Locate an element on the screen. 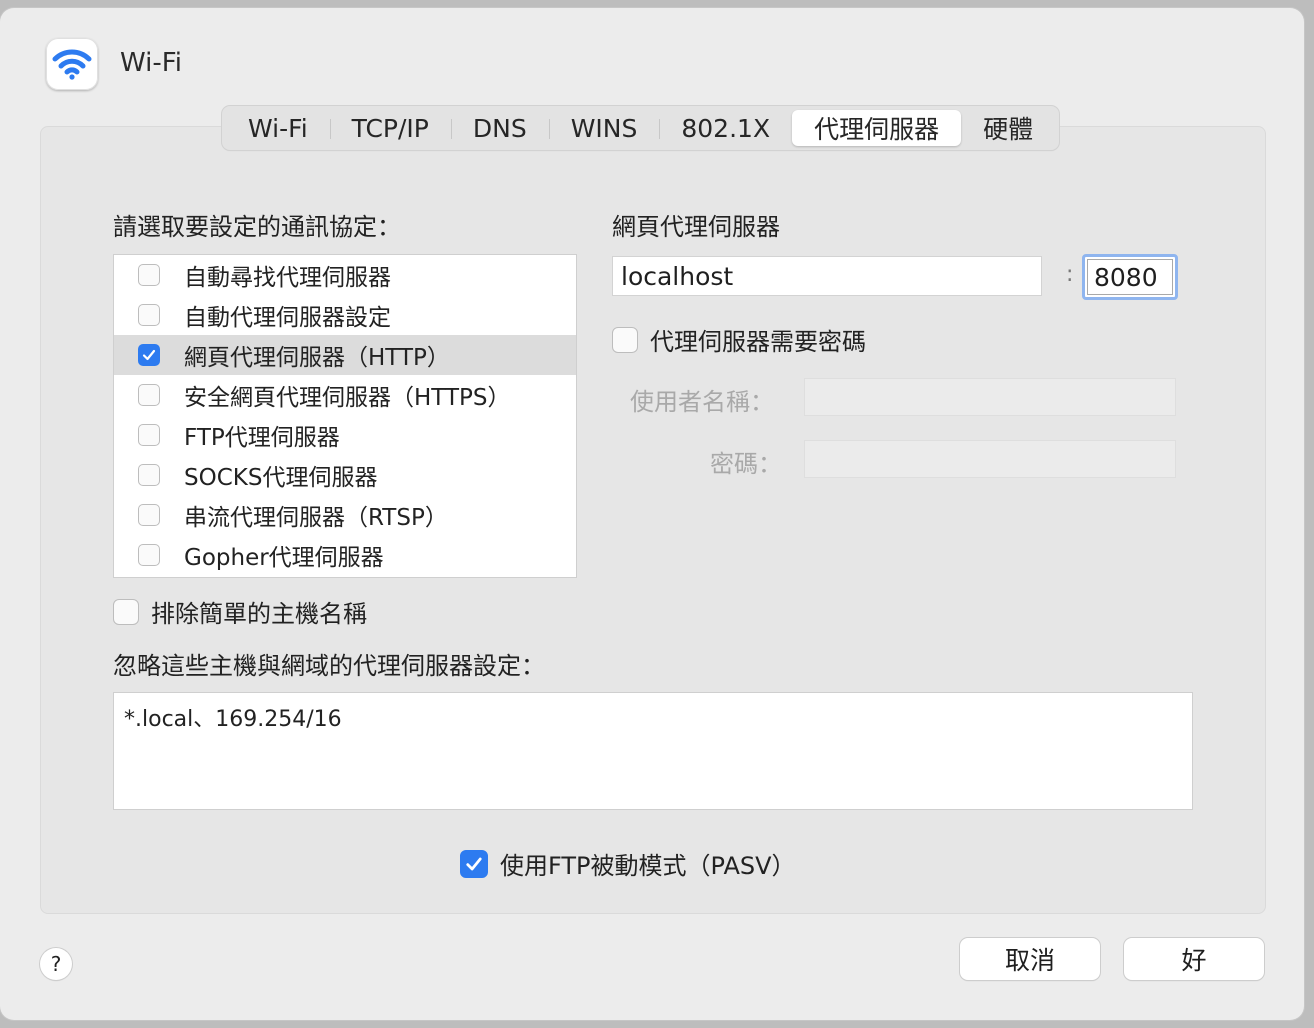  list-item-label: 串流代理伺服器（RTSP） is located at coordinates (316, 518).